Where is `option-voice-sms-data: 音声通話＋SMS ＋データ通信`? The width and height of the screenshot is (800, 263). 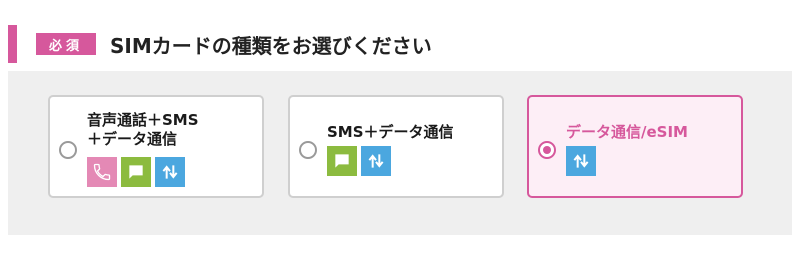
option-voice-sms-data: 音声通話＋SMS ＋データ通信 is located at coordinates (156, 146).